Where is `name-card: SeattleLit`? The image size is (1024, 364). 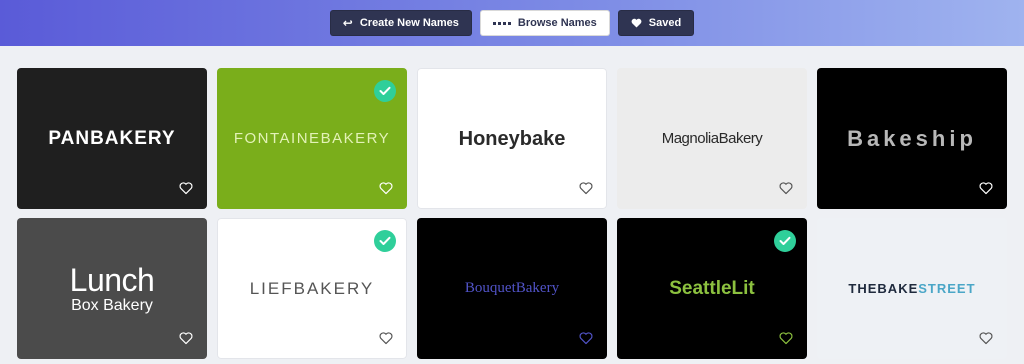 name-card: SeattleLit is located at coordinates (712, 288).